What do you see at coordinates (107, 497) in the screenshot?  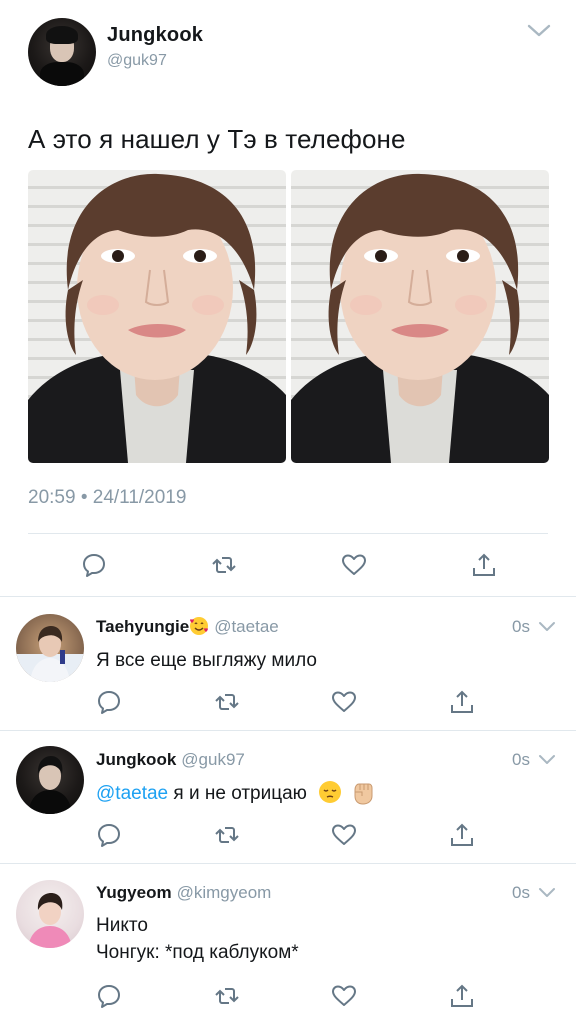 I see `tweet-timestamp: 20:59 • 24/11/2019` at bounding box center [107, 497].